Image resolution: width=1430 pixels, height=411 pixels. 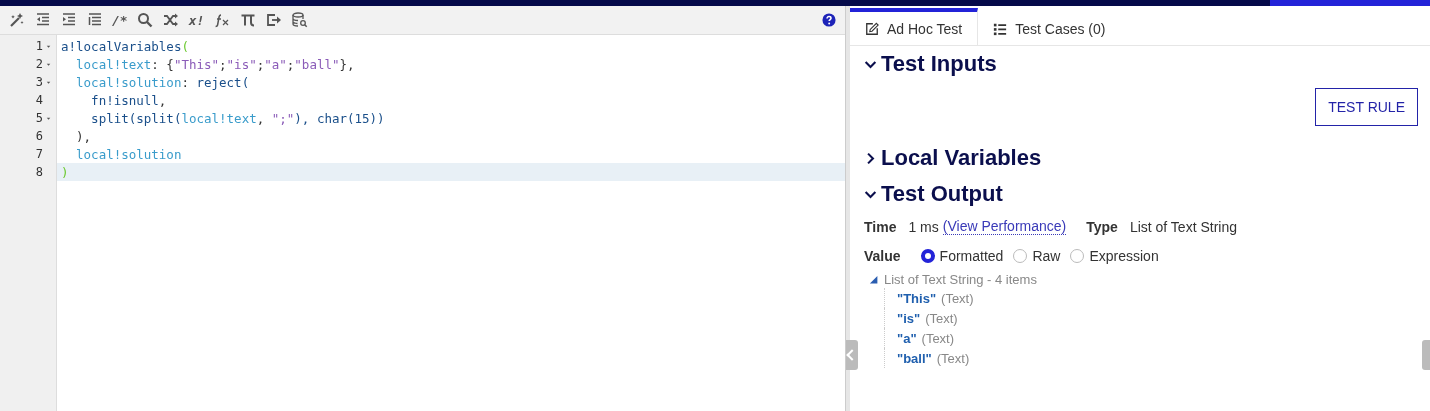 I want to click on pi-icon, so click(x=247, y=20).